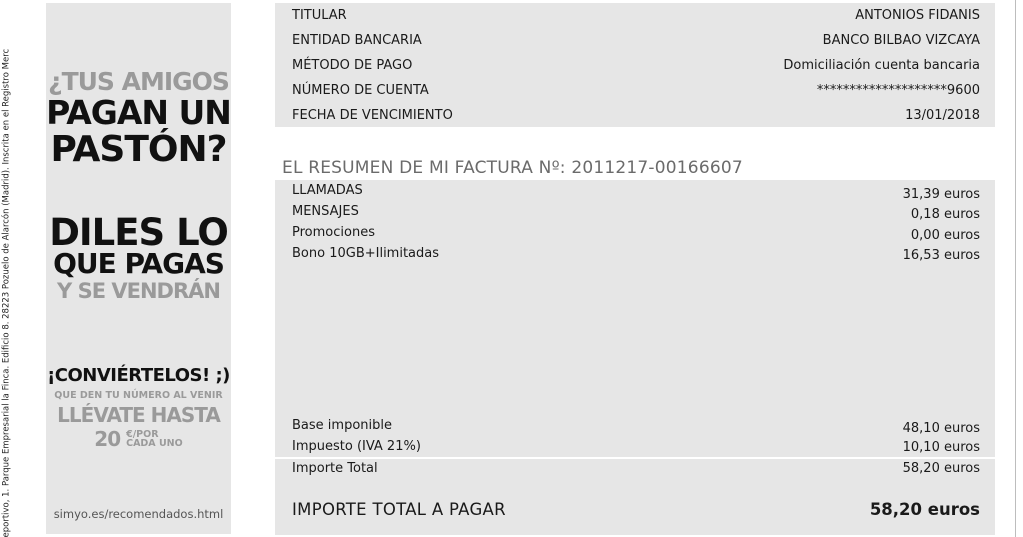 The width and height of the screenshot is (1023, 537). Describe the element at coordinates (107, 439) in the screenshot. I see `promo-amount: 20` at that location.